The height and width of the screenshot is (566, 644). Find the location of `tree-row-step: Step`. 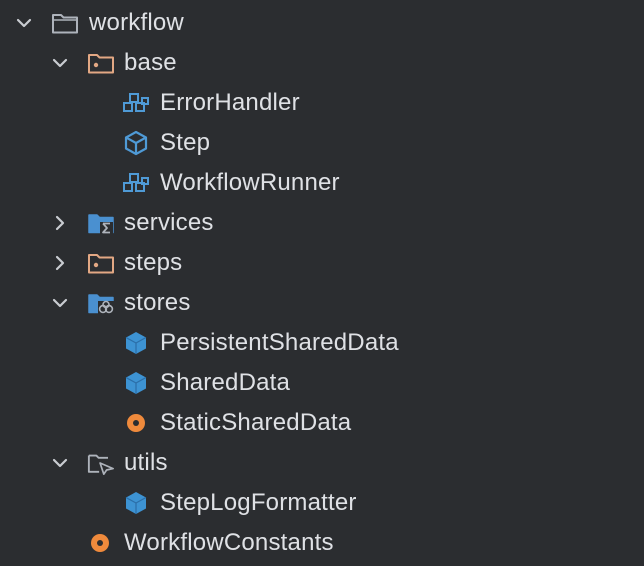

tree-row-step: Step is located at coordinates (322, 143).